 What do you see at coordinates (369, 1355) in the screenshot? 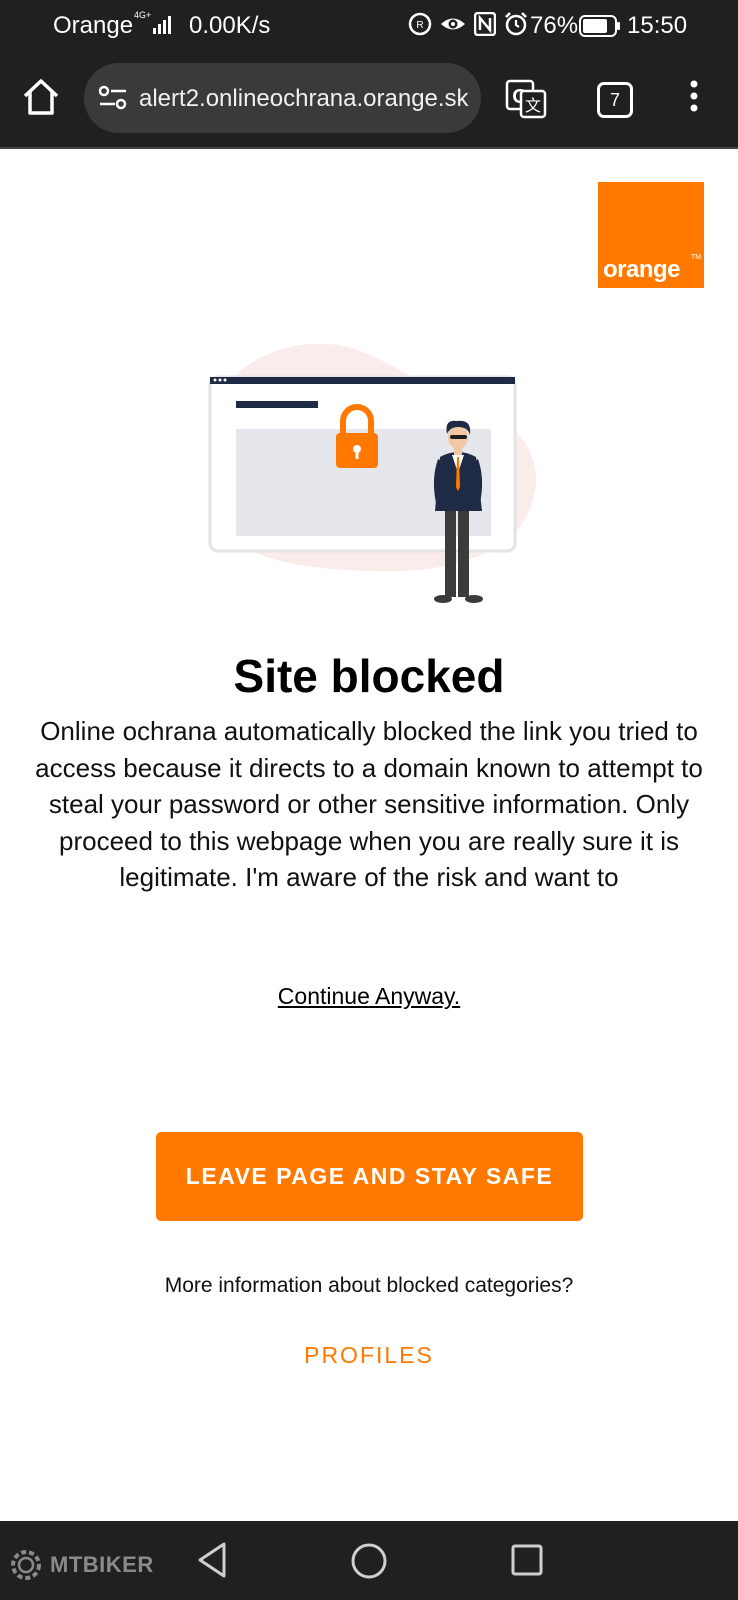
I see `profiles-link: PROFILES` at bounding box center [369, 1355].